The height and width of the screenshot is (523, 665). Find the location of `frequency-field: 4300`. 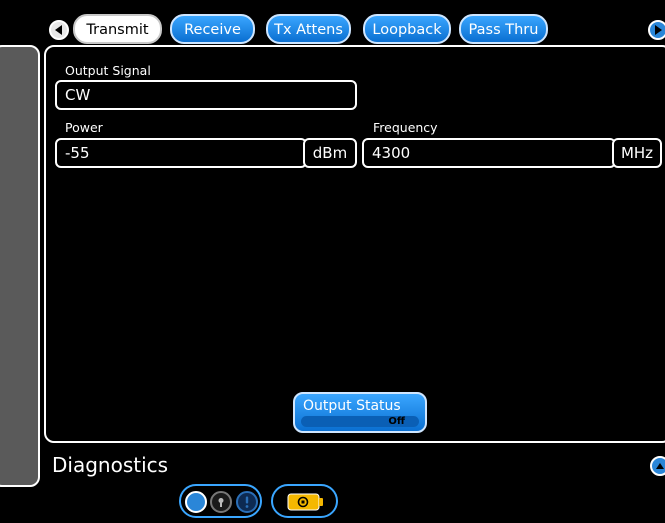

frequency-field: 4300 is located at coordinates (489, 153).